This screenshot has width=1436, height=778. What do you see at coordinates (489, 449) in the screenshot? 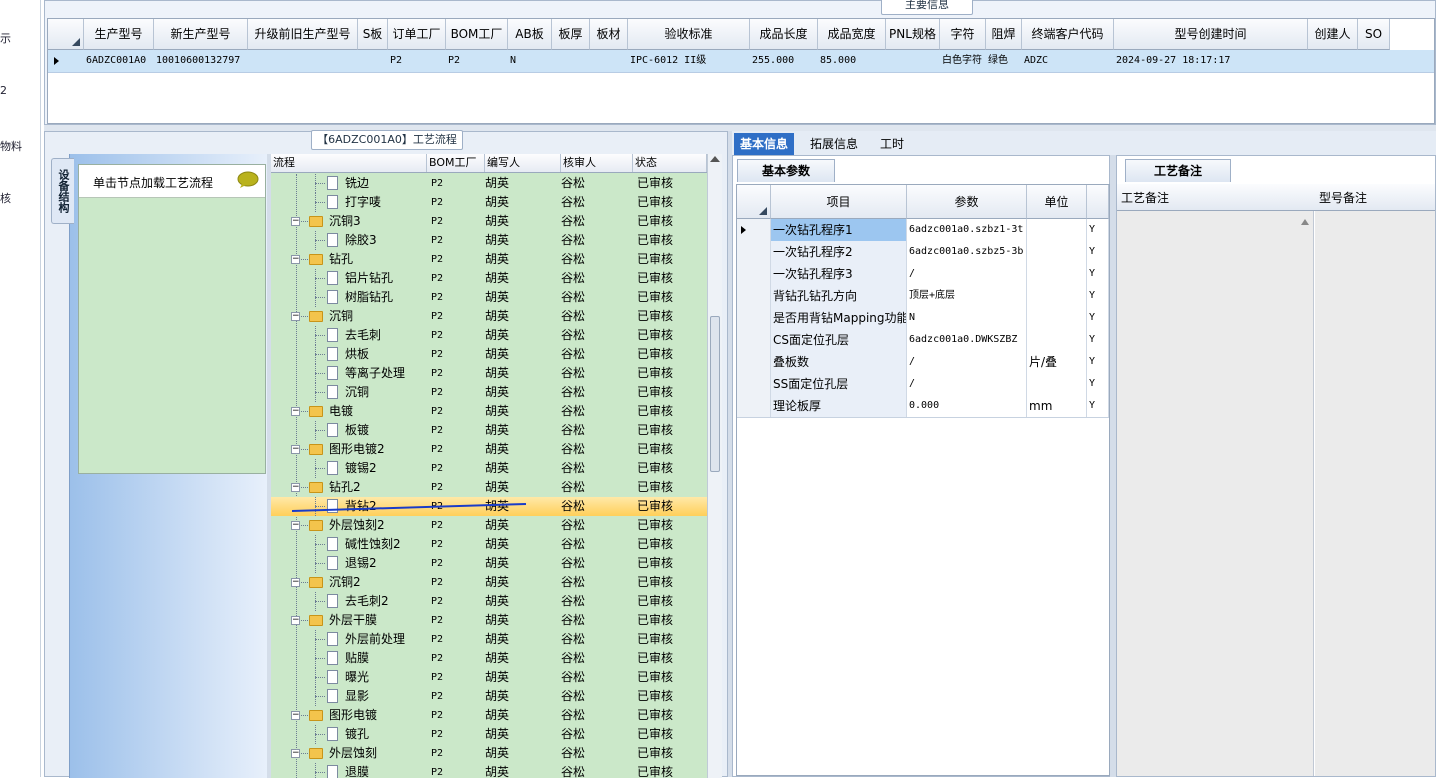
I see `tree-row: − 图形电镀2 P2 胡英 谷松 已审核` at bounding box center [489, 449].